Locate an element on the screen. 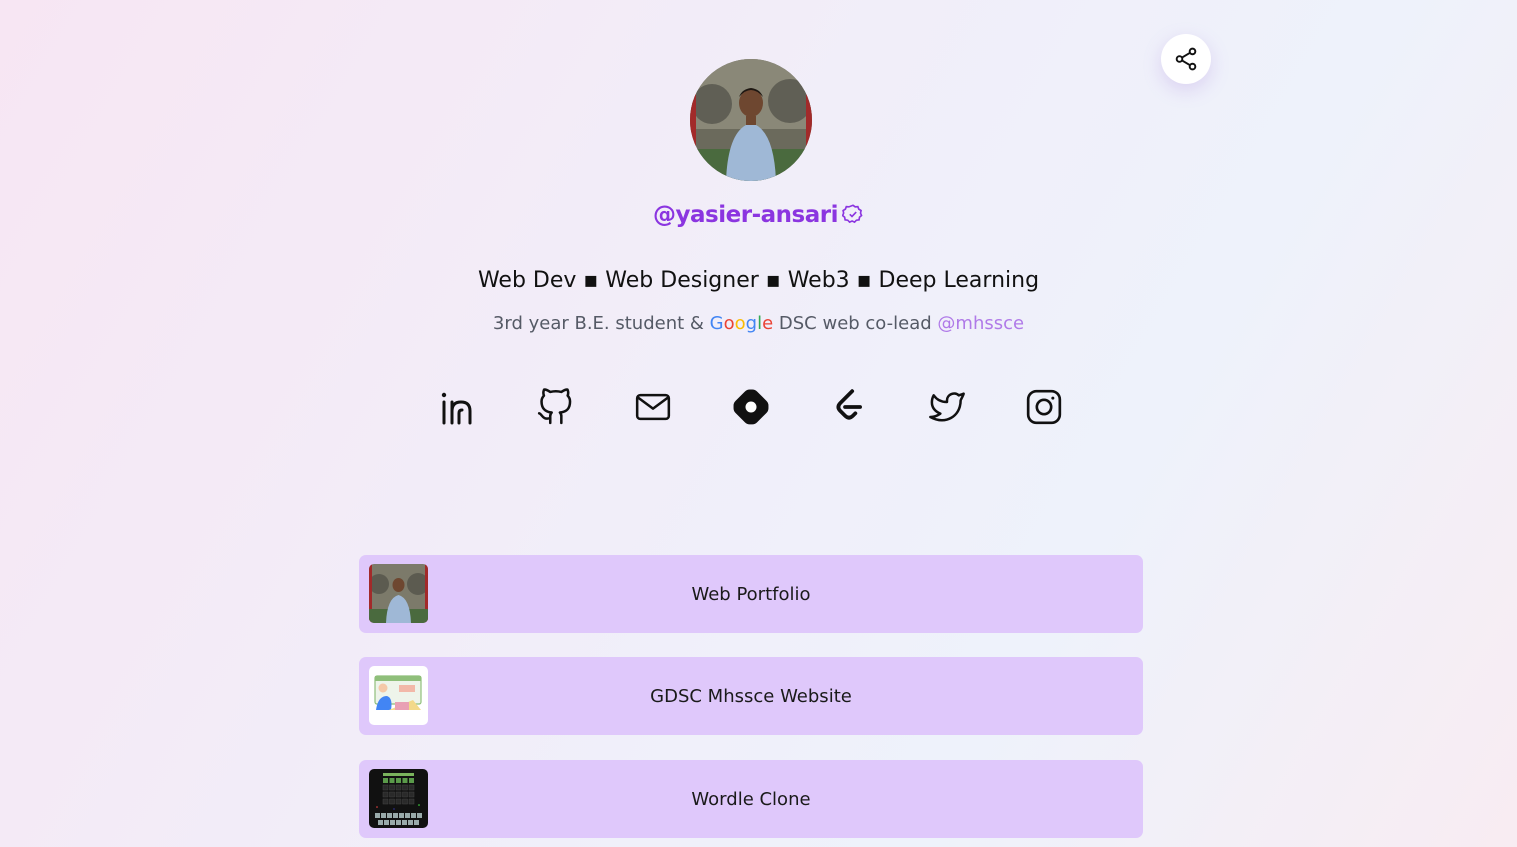 This screenshot has width=1517, height=847. hashnode-link is located at coordinates (751, 407).